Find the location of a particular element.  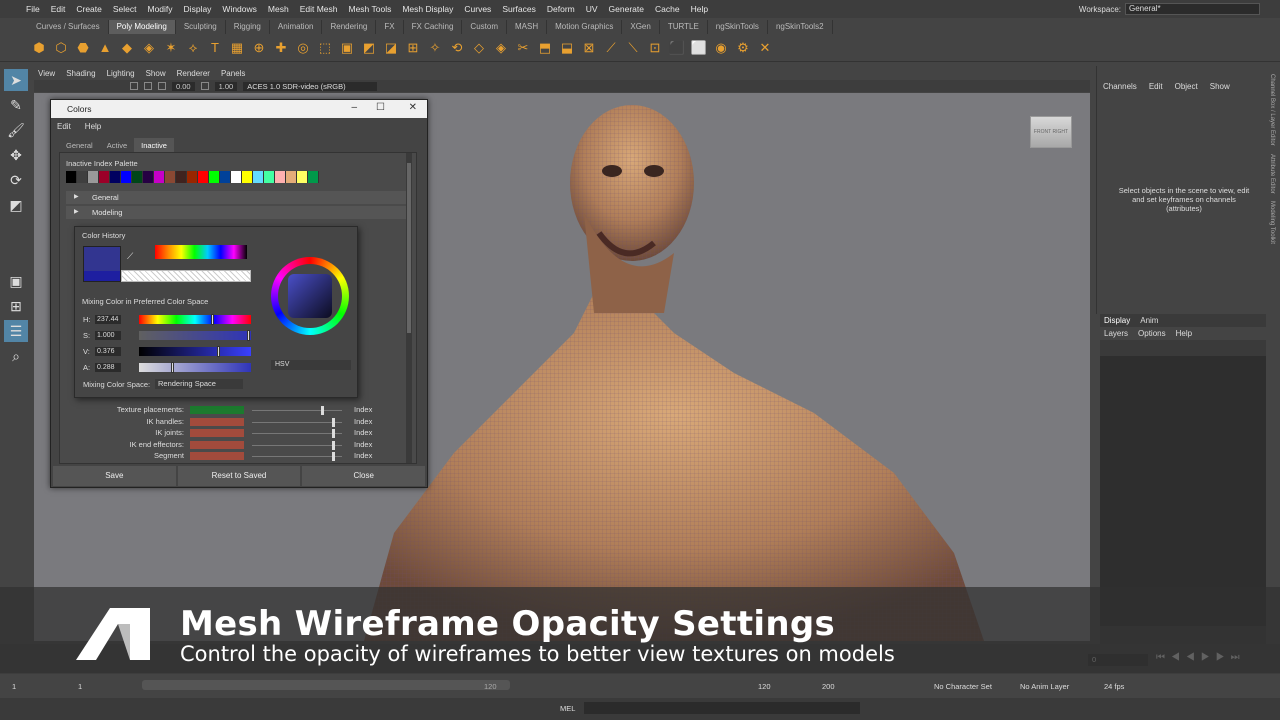

shelf-tab: Curves / Surfaces is located at coordinates (68, 27).